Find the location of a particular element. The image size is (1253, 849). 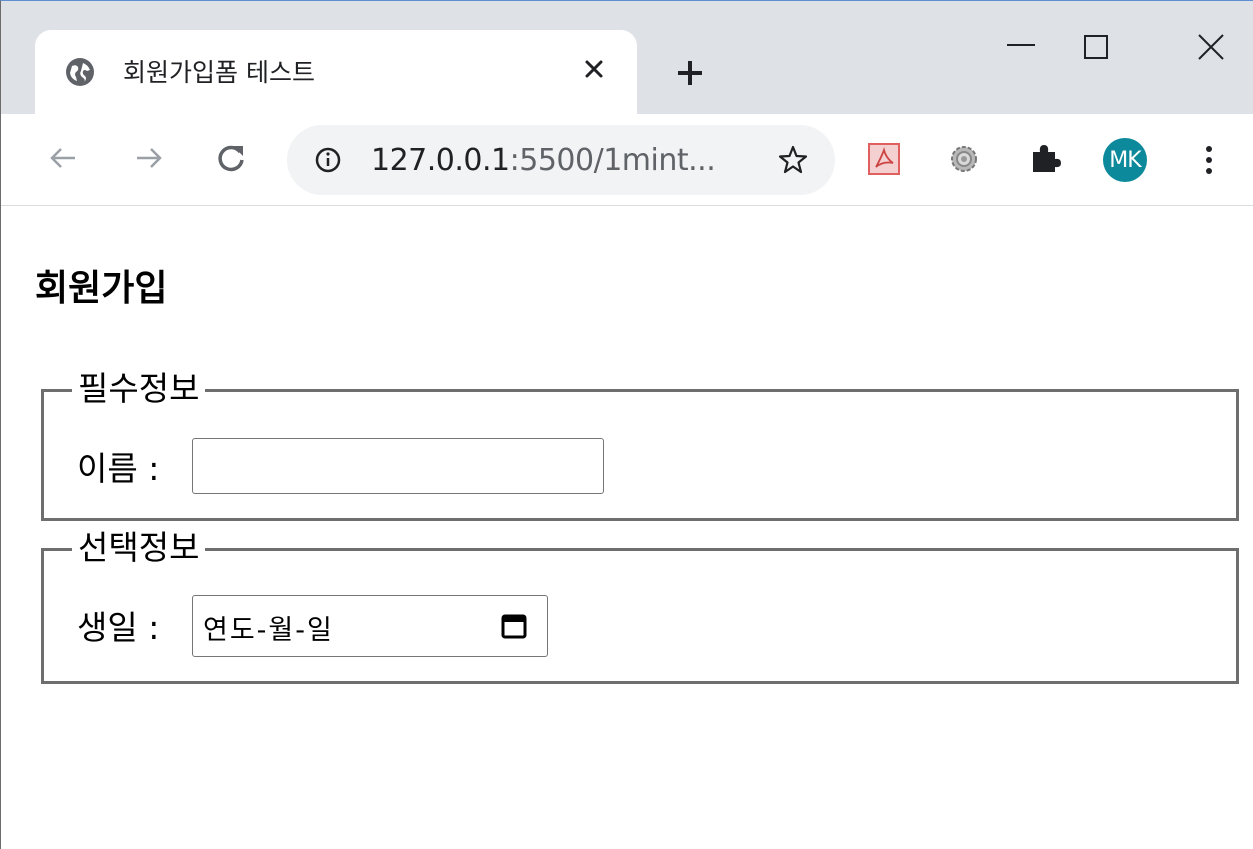

birthday-placeholder: 연도-월-일 is located at coordinates (268, 630).